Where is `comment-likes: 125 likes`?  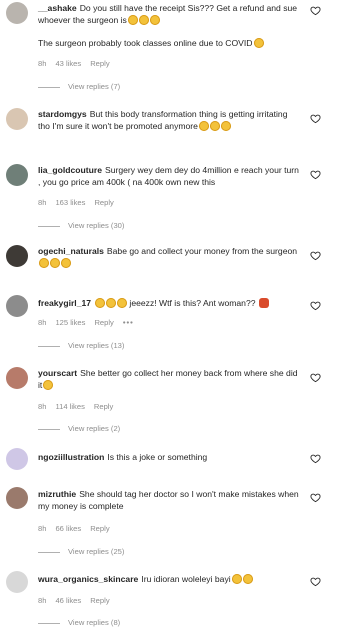 comment-likes: 125 likes is located at coordinates (70, 322).